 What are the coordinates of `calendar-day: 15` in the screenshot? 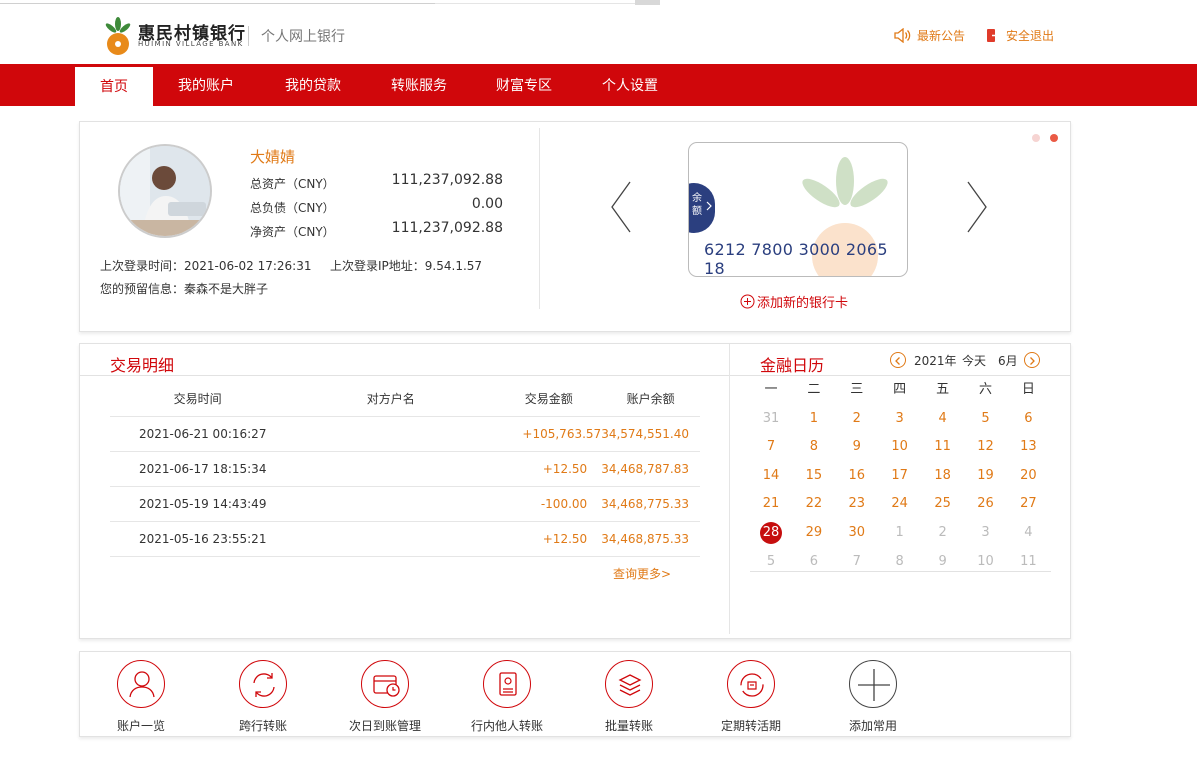 It's located at (814, 476).